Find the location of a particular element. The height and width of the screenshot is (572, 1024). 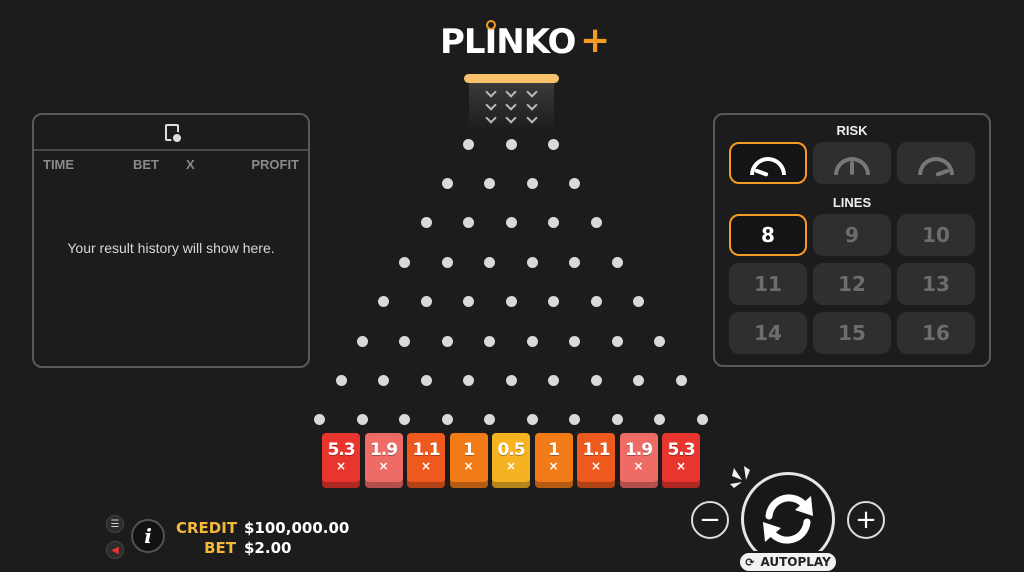

info-button: i is located at coordinates (148, 536).